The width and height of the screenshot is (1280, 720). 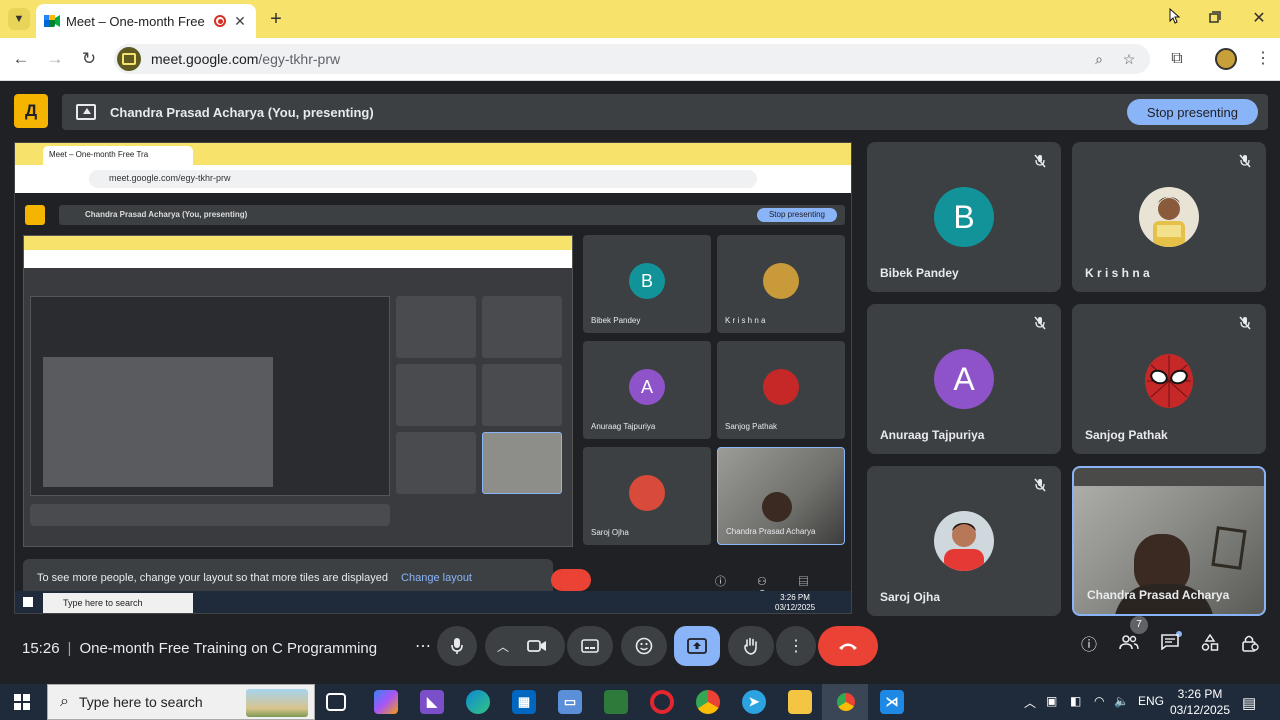 I want to click on profile-avatar, so click(x=1226, y=59).